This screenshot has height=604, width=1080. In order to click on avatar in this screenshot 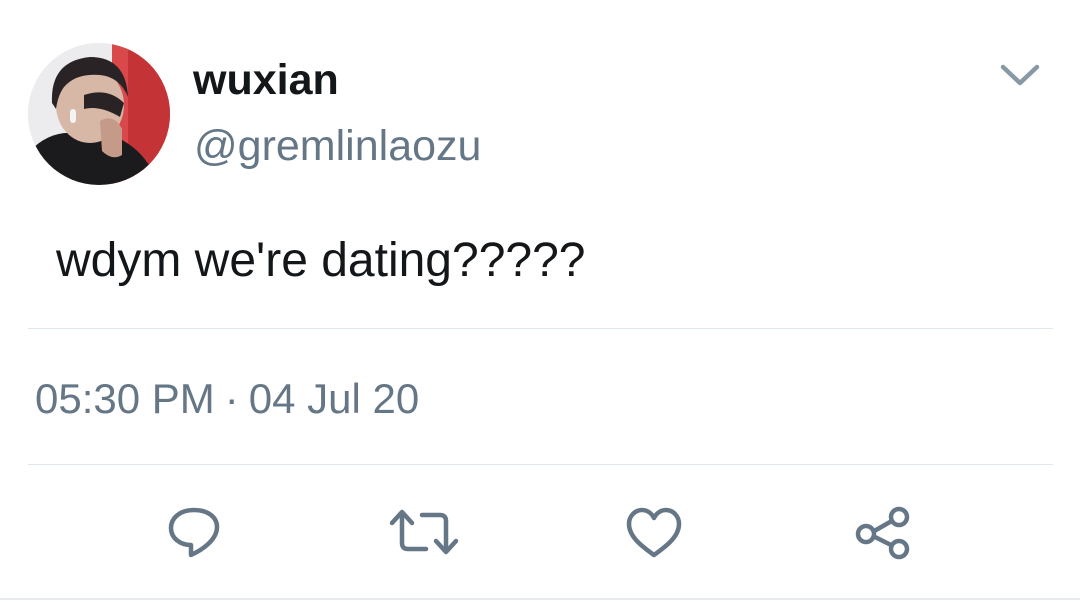, I will do `click(99, 114)`.